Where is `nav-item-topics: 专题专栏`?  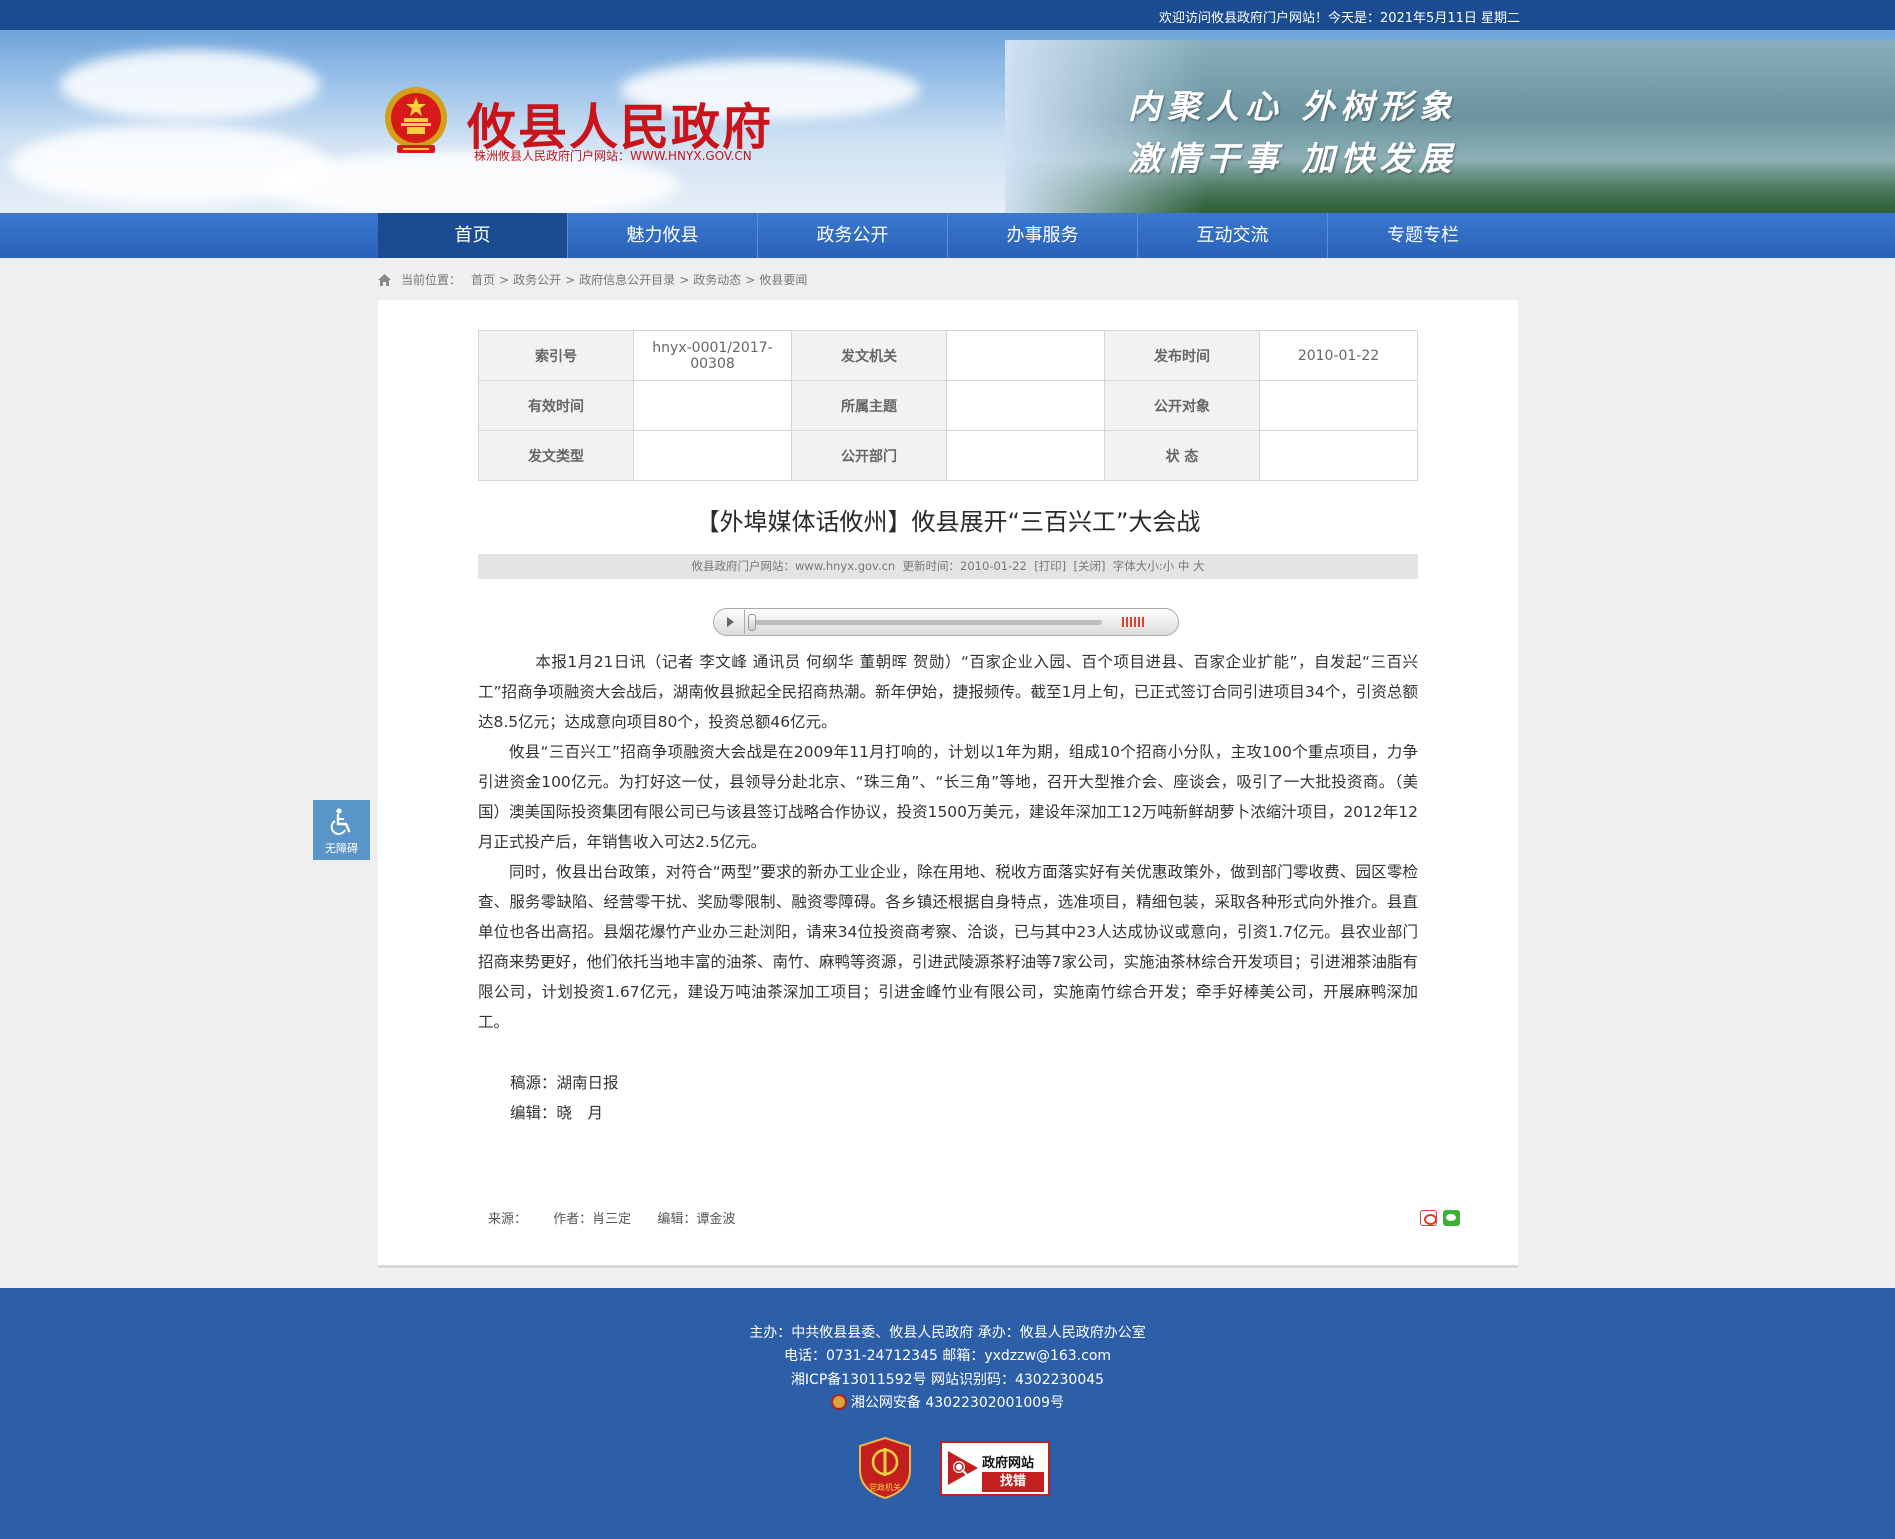
nav-item-topics: 专题专栏 is located at coordinates (1423, 235).